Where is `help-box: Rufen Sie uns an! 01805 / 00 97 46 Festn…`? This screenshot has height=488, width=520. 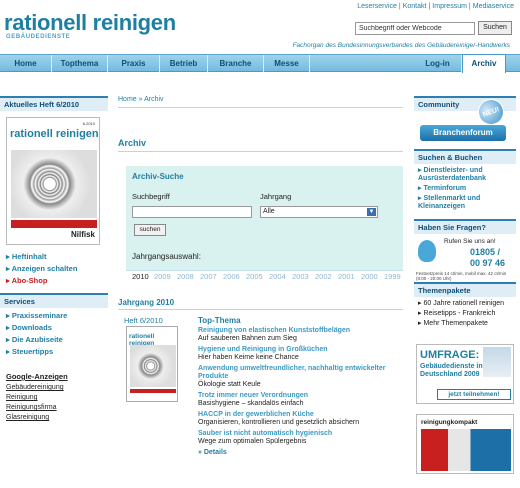 help-box: Rufen Sie uns an! 01805 / 00 97 46 Festn… is located at coordinates (465, 258).